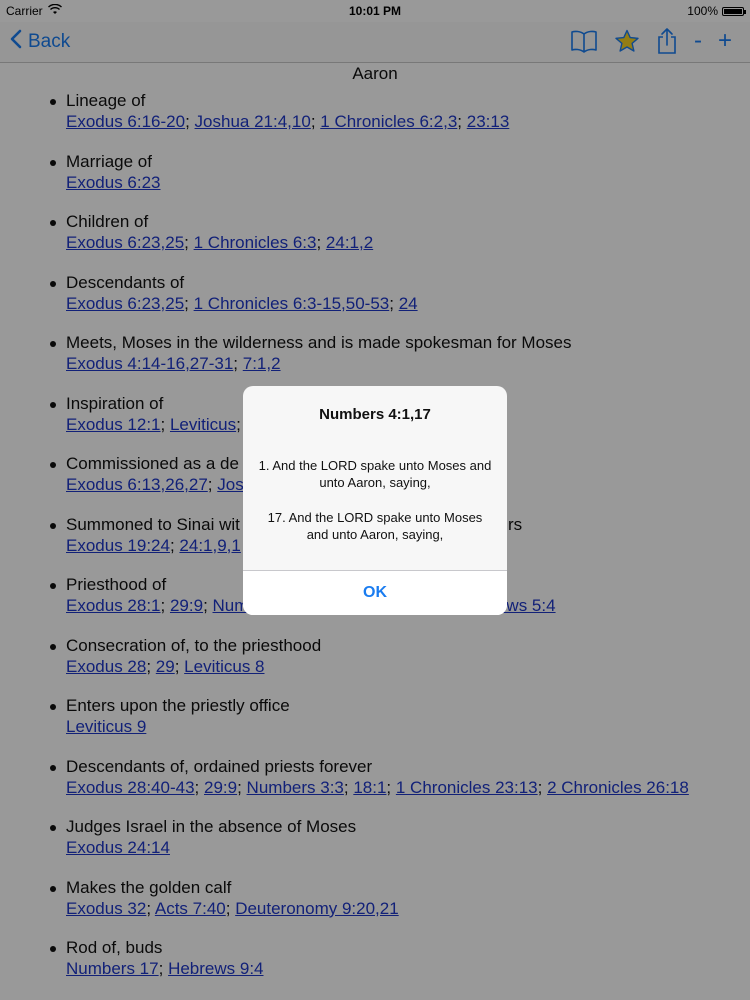 The width and height of the screenshot is (750, 1000). Describe the element at coordinates (375, 414) in the screenshot. I see `dialog-title: Numbers 4:1,17` at that location.